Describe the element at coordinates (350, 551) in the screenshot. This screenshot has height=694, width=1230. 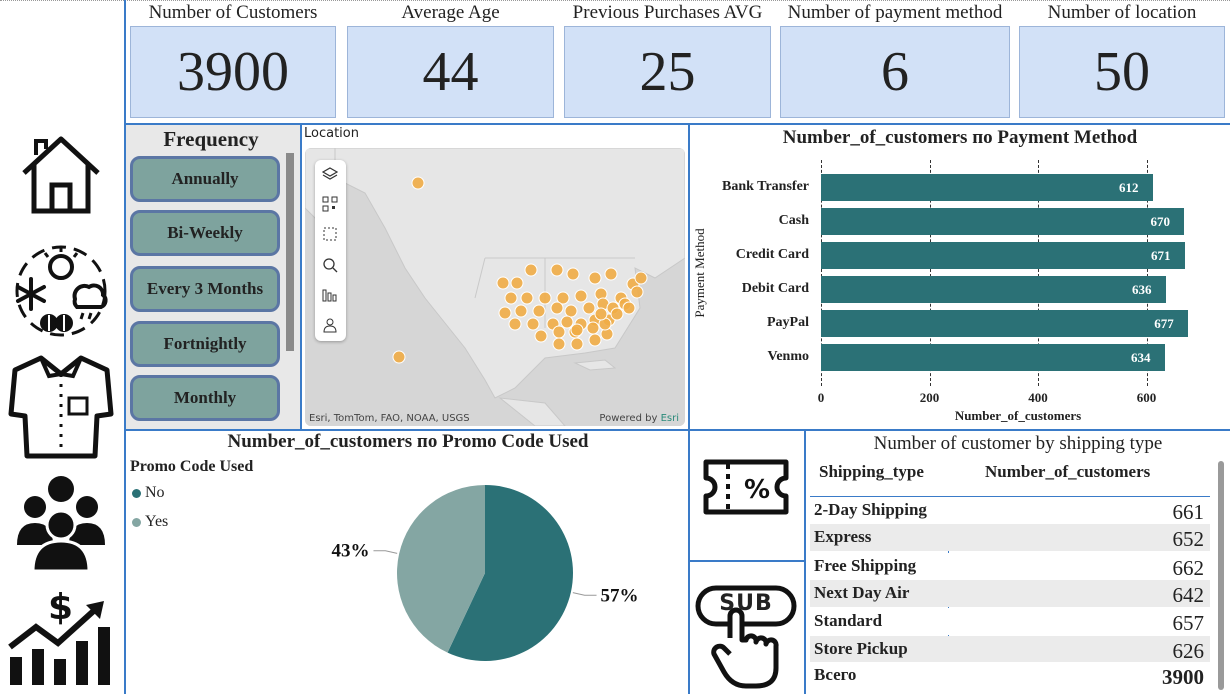
I see `pie-data-label: 43%` at that location.